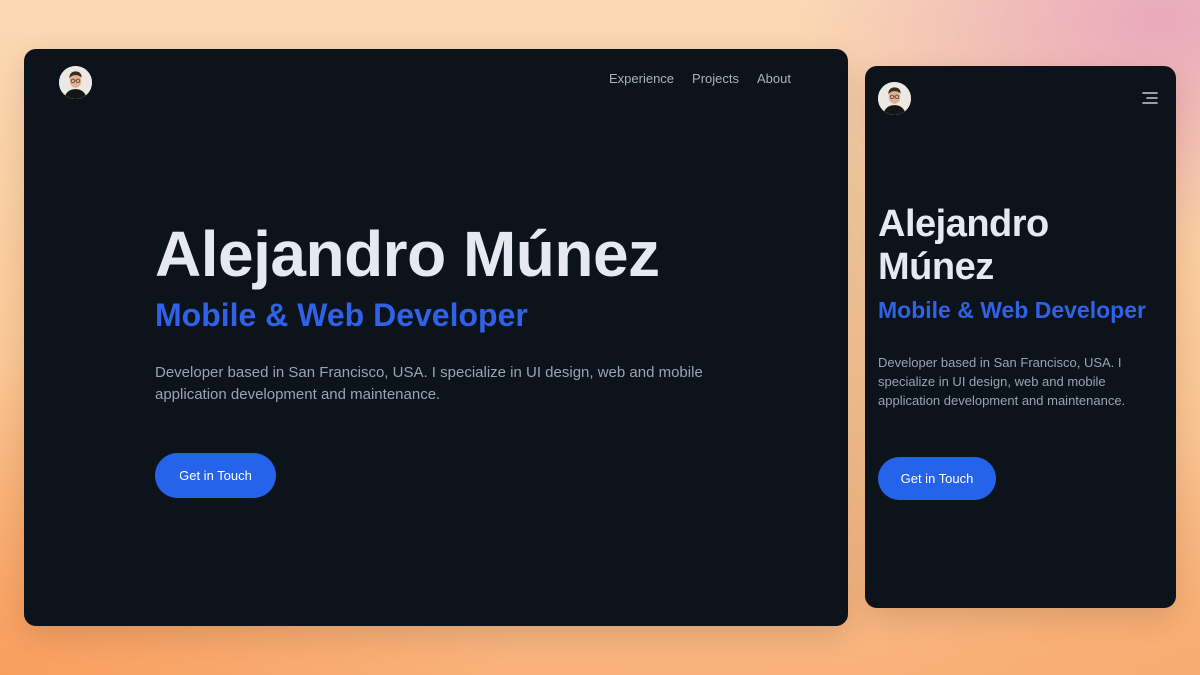  Describe the element at coordinates (641, 78) in the screenshot. I see `nav-item-experience: Experience` at that location.